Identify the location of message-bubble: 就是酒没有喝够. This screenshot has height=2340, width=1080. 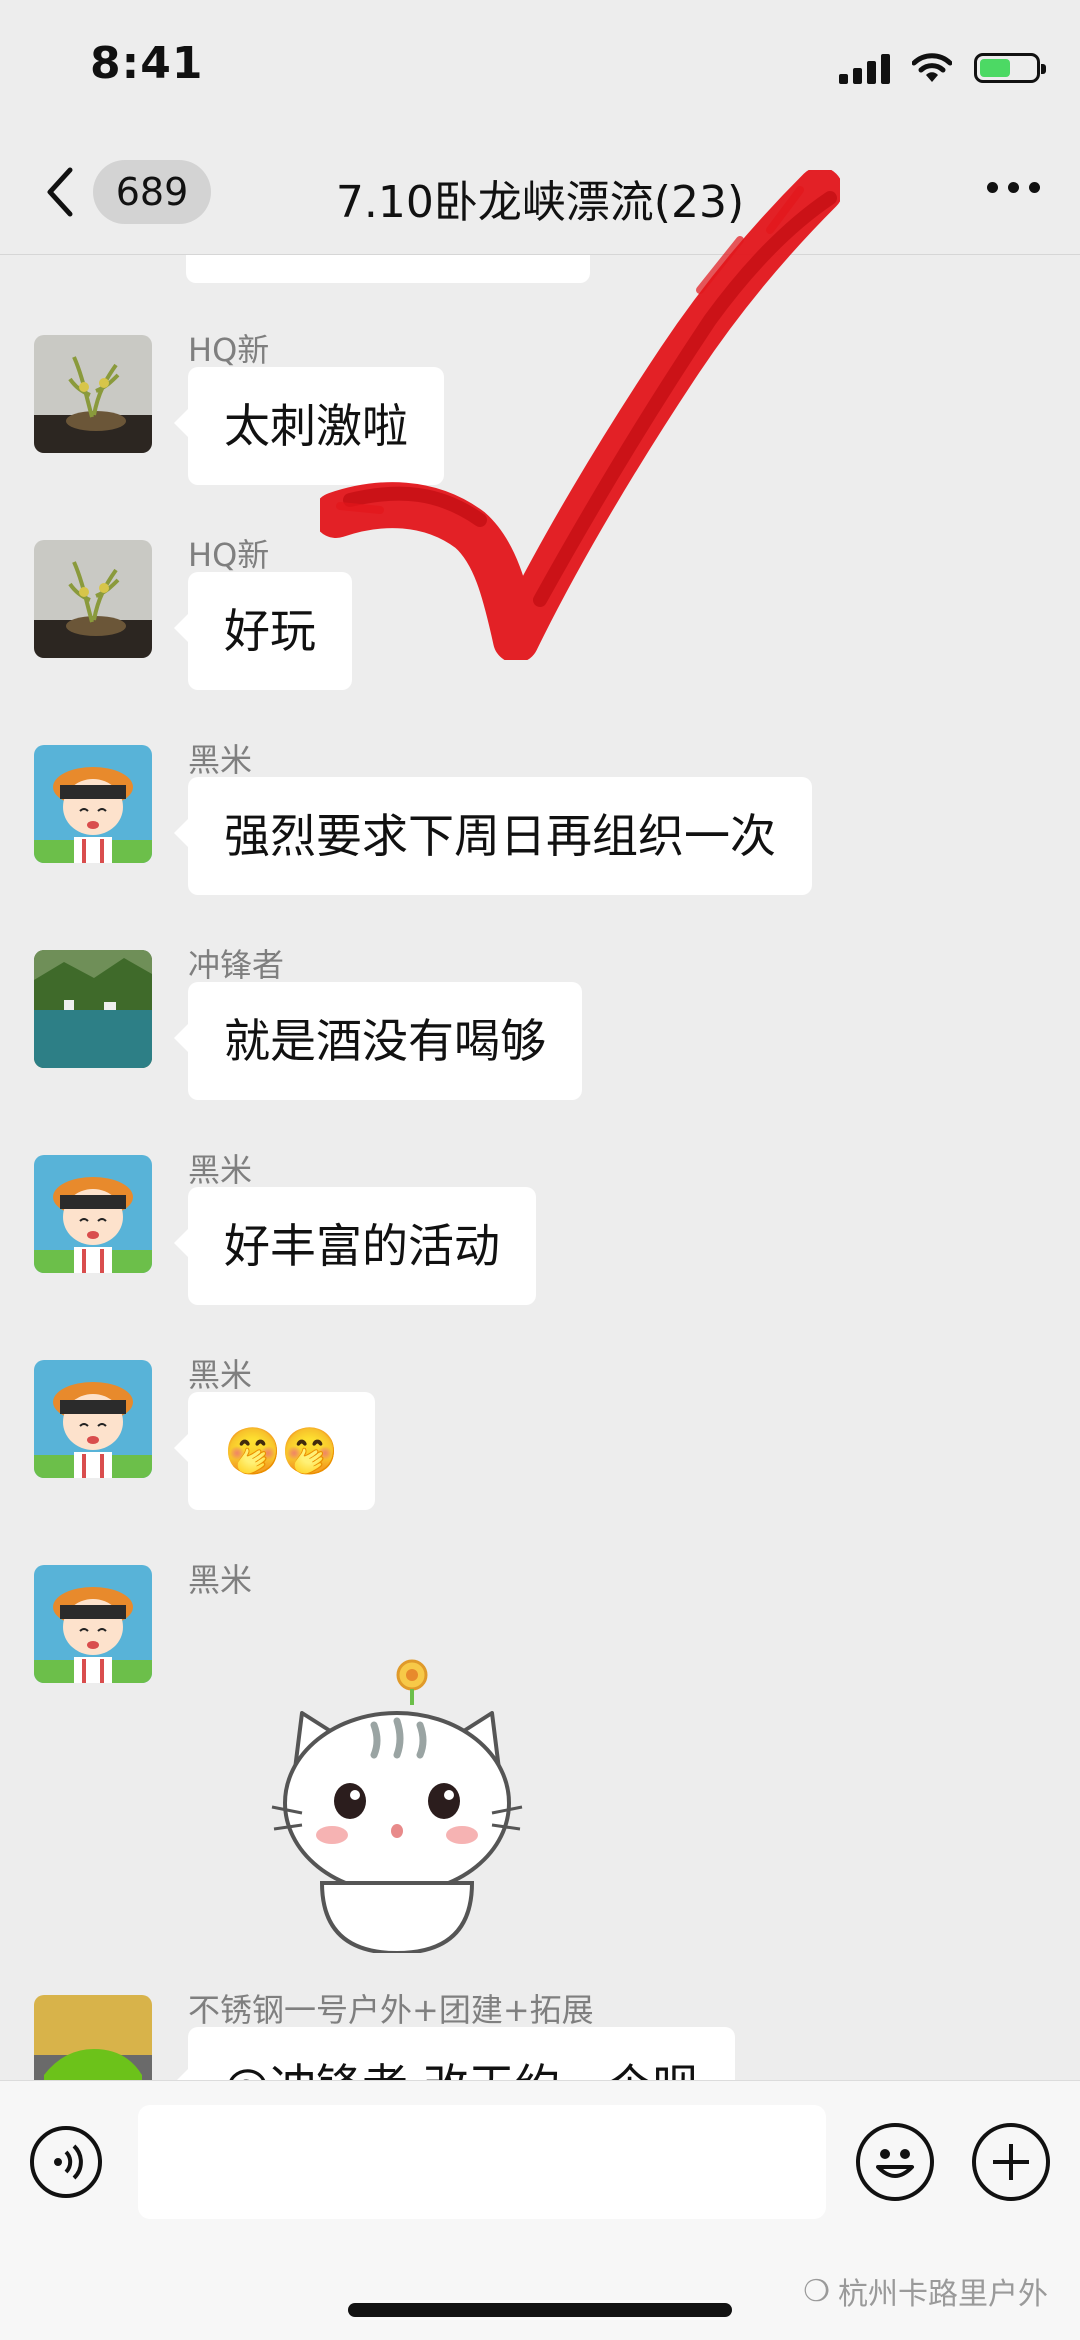
(378, 1041).